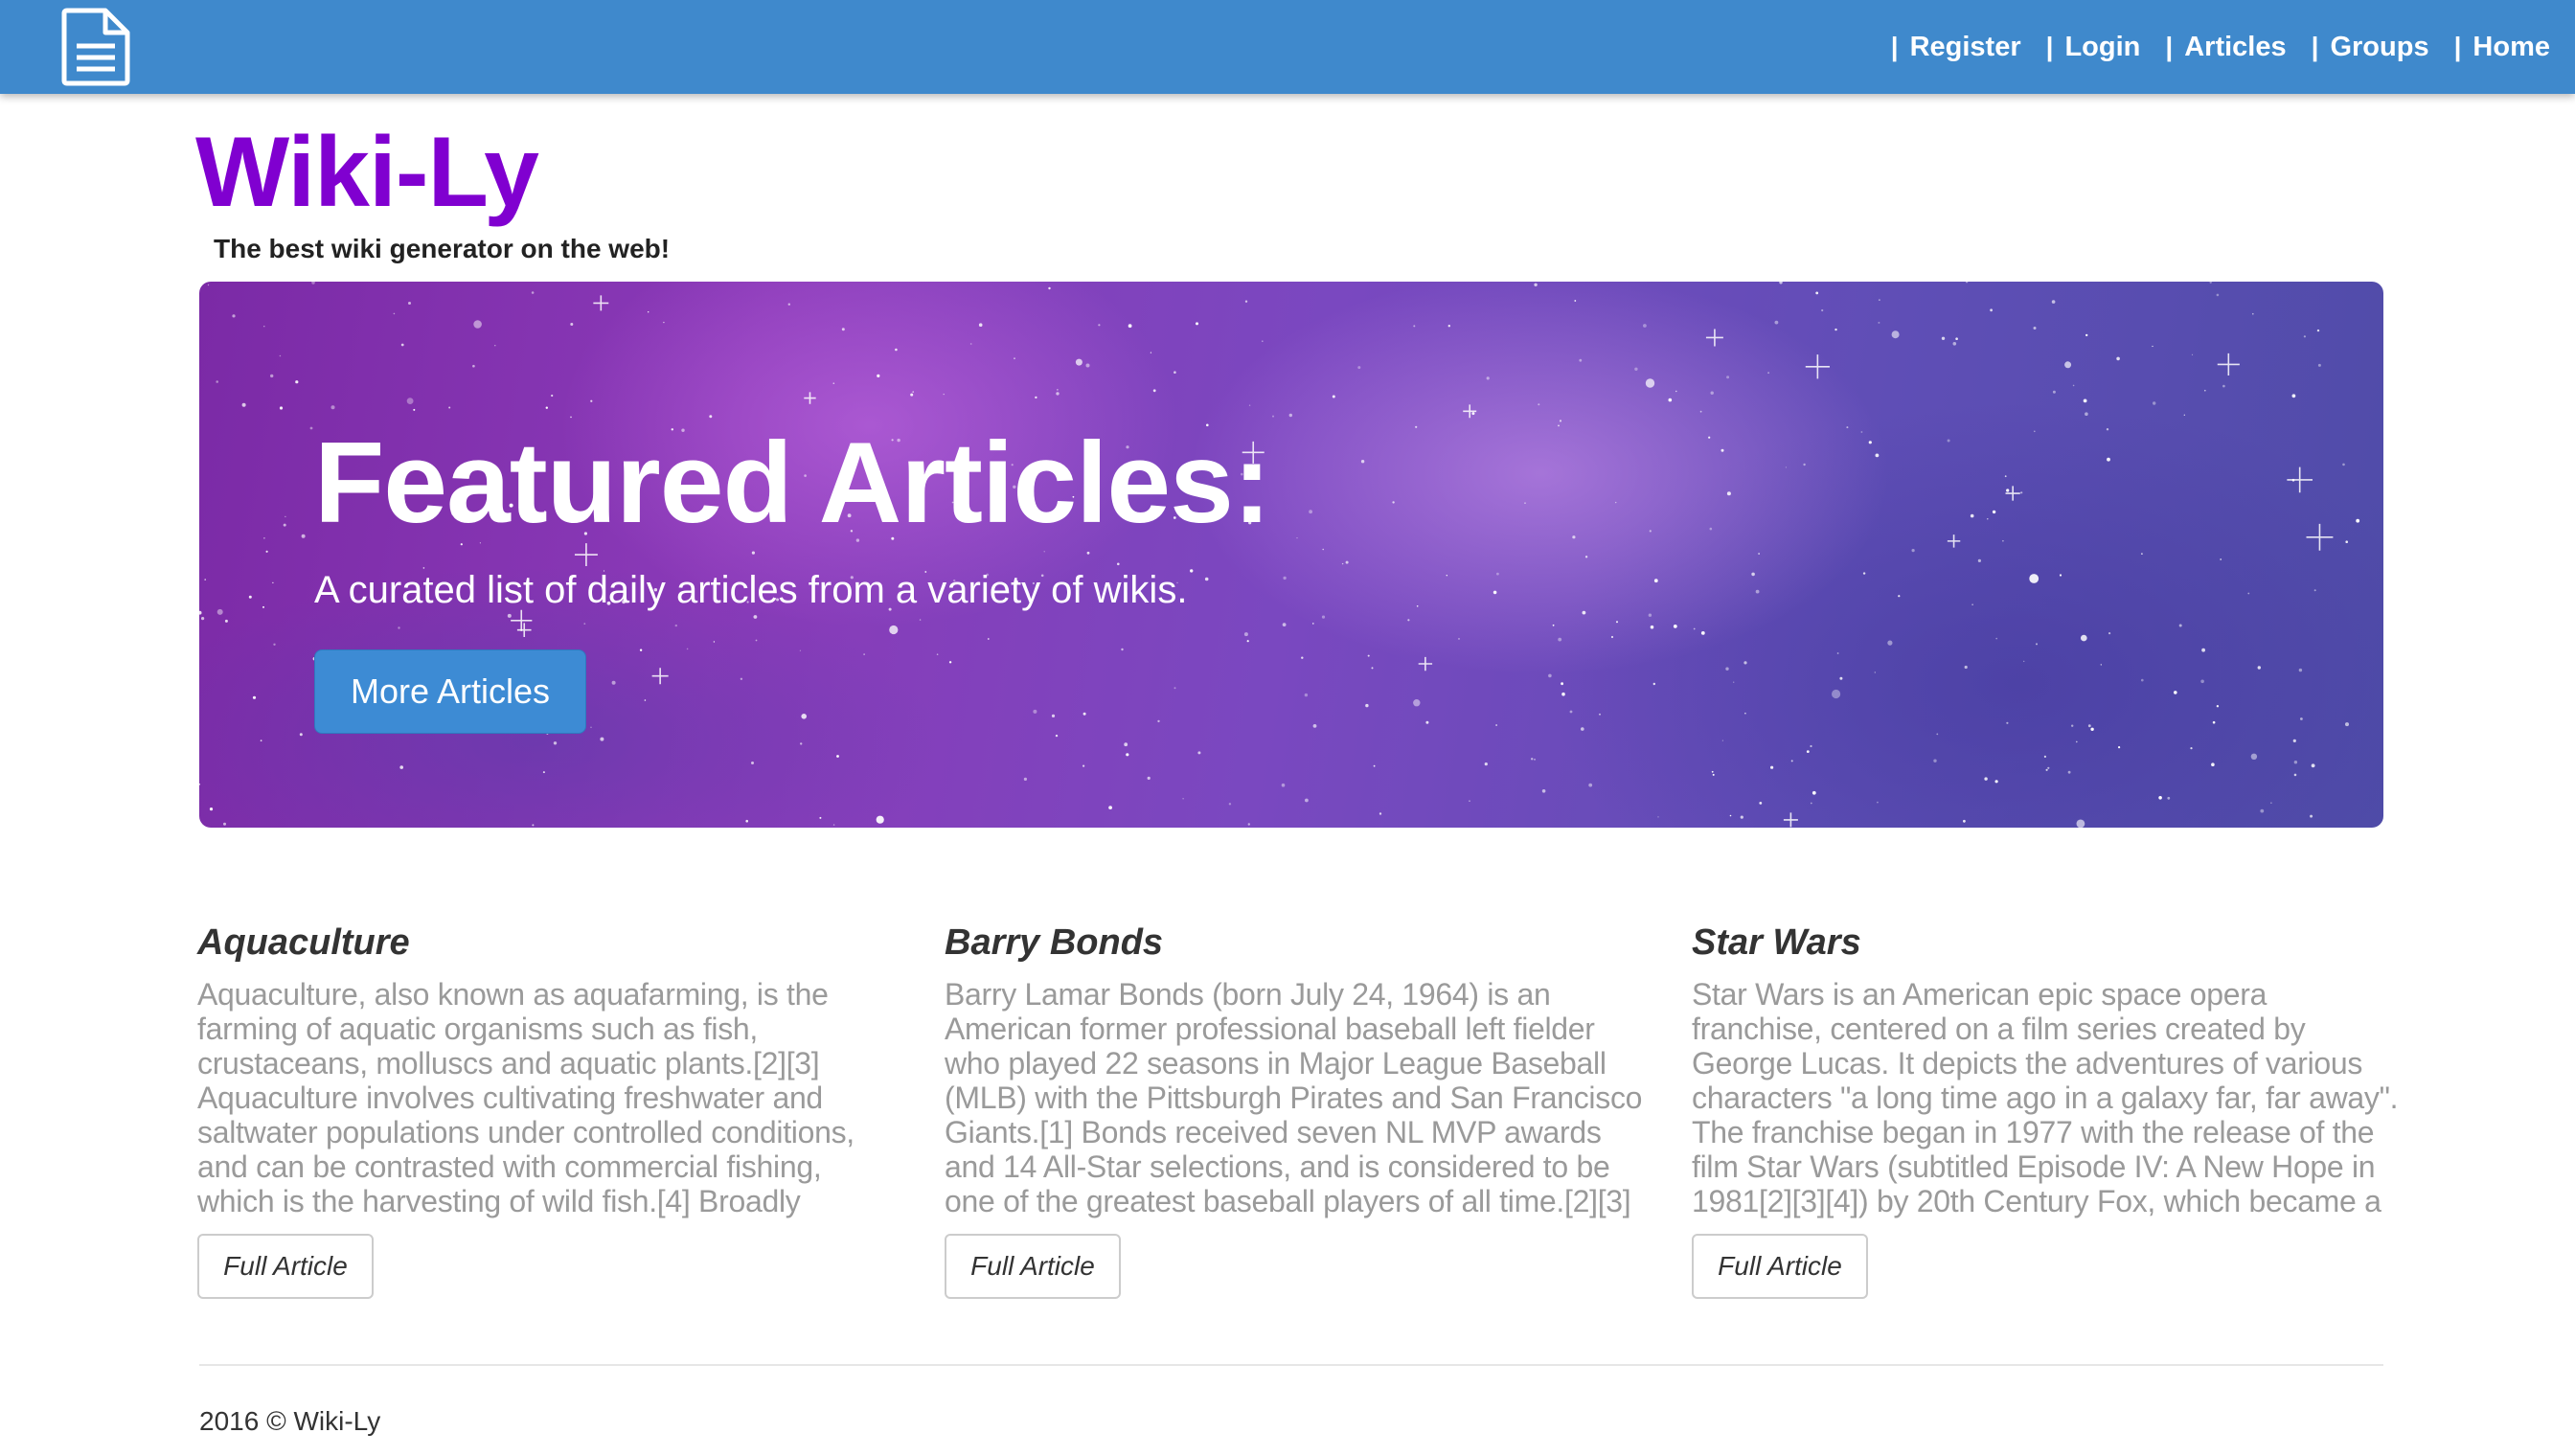 The image size is (2575, 1456). I want to click on nav-link-articles: Articles, so click(2235, 47).